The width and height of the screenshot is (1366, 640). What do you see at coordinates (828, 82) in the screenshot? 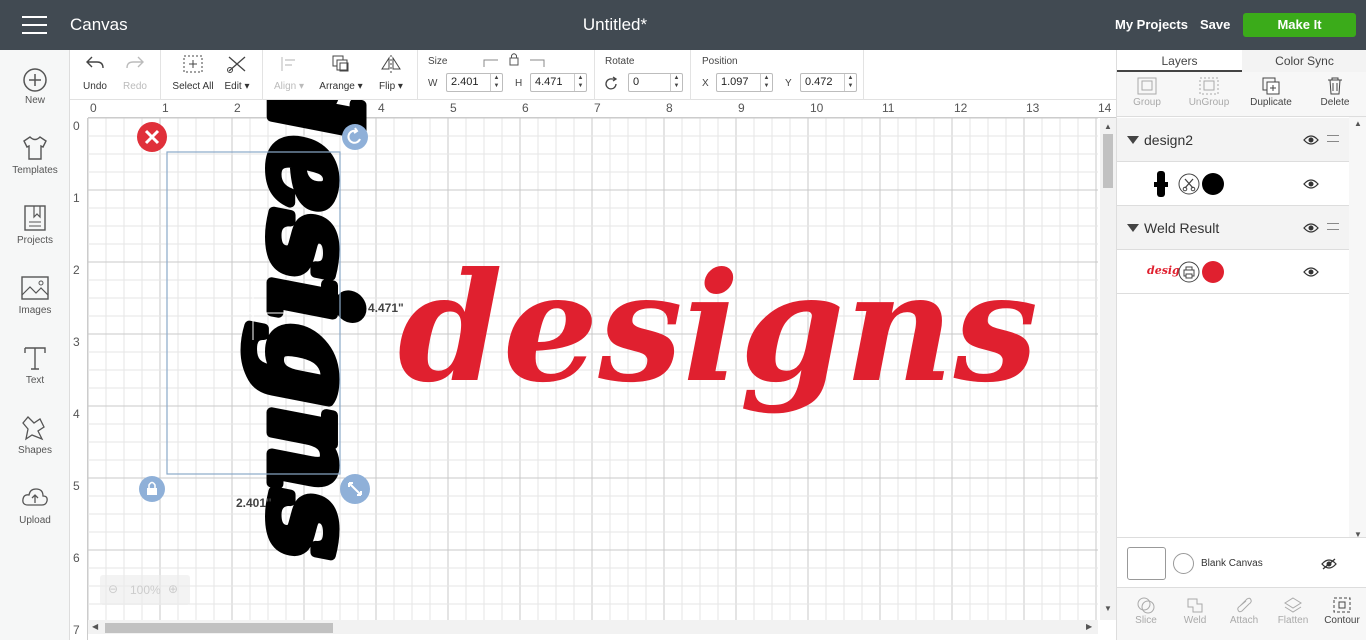
I see `y-position-input: 0.472 ▲ ▼` at bounding box center [828, 82].